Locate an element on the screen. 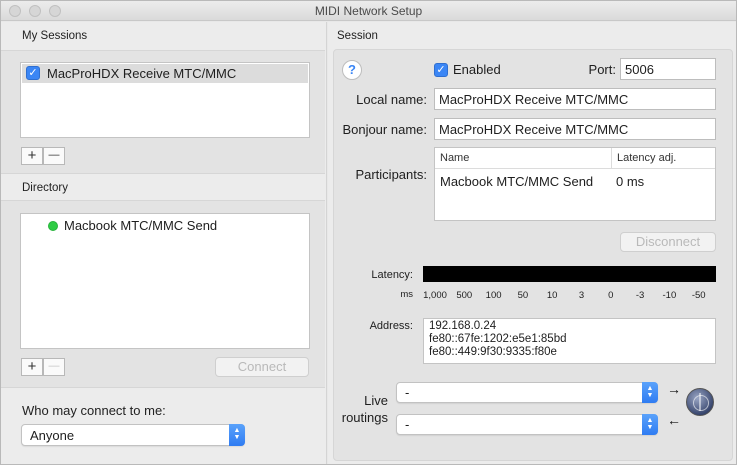  column-header-name: Name is located at coordinates (523, 158).